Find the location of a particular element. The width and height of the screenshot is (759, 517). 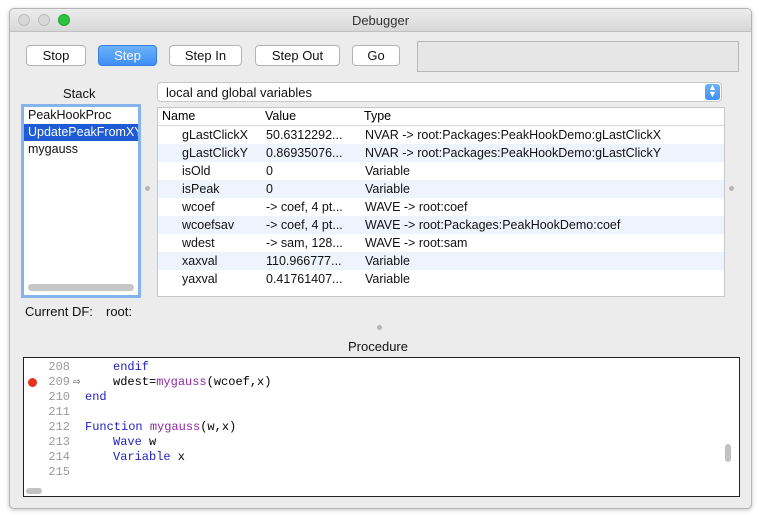

line-number: 212 is located at coordinates (59, 427).